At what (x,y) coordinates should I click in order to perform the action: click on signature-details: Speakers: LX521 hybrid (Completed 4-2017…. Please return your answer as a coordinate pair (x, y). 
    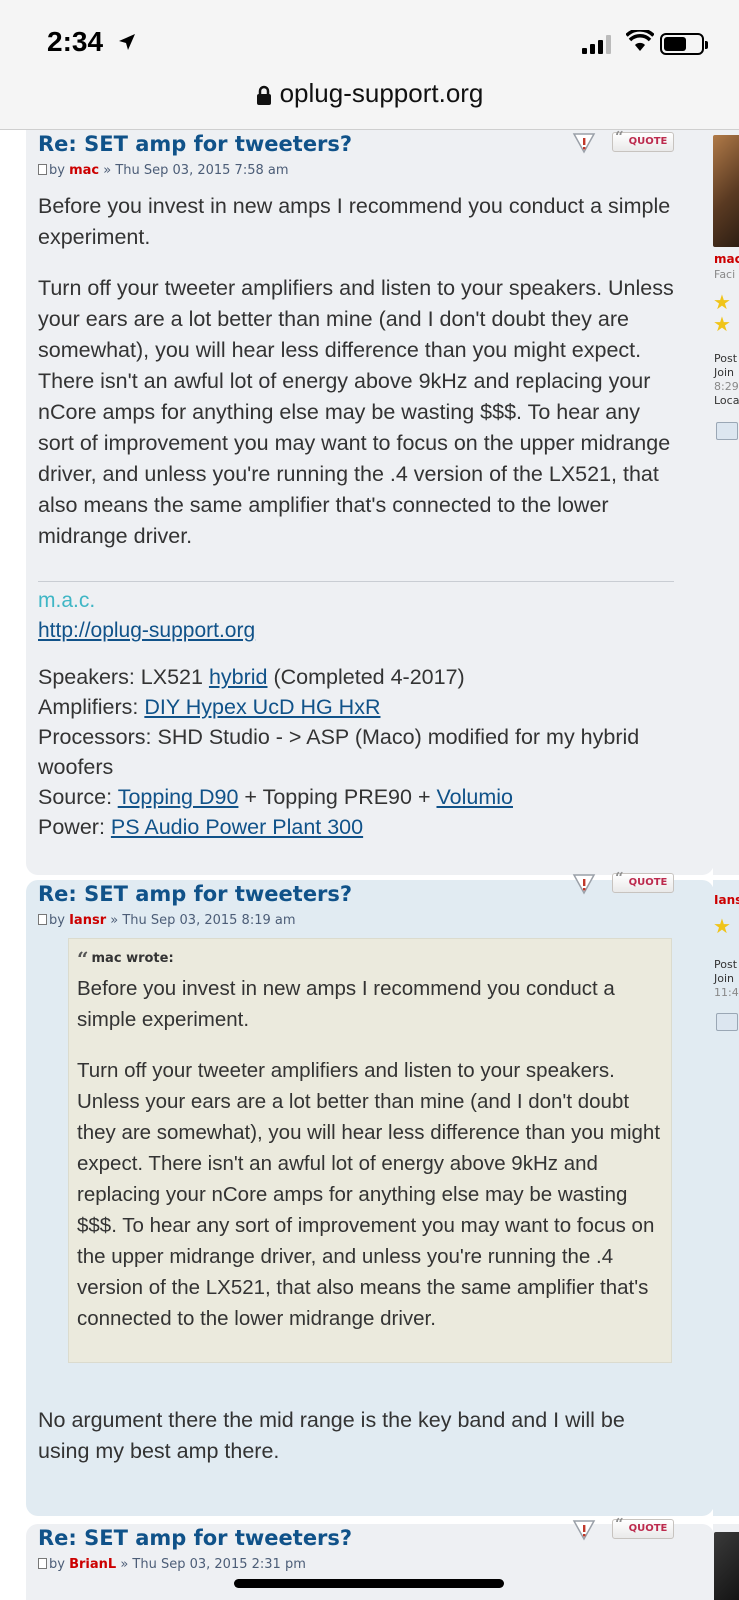
    Looking at the image, I should click on (339, 752).